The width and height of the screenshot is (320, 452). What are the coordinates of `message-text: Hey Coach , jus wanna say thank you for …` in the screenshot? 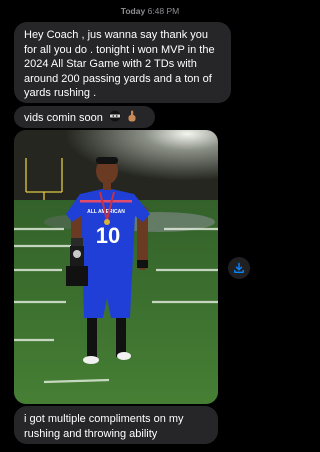 It's located at (119, 64).